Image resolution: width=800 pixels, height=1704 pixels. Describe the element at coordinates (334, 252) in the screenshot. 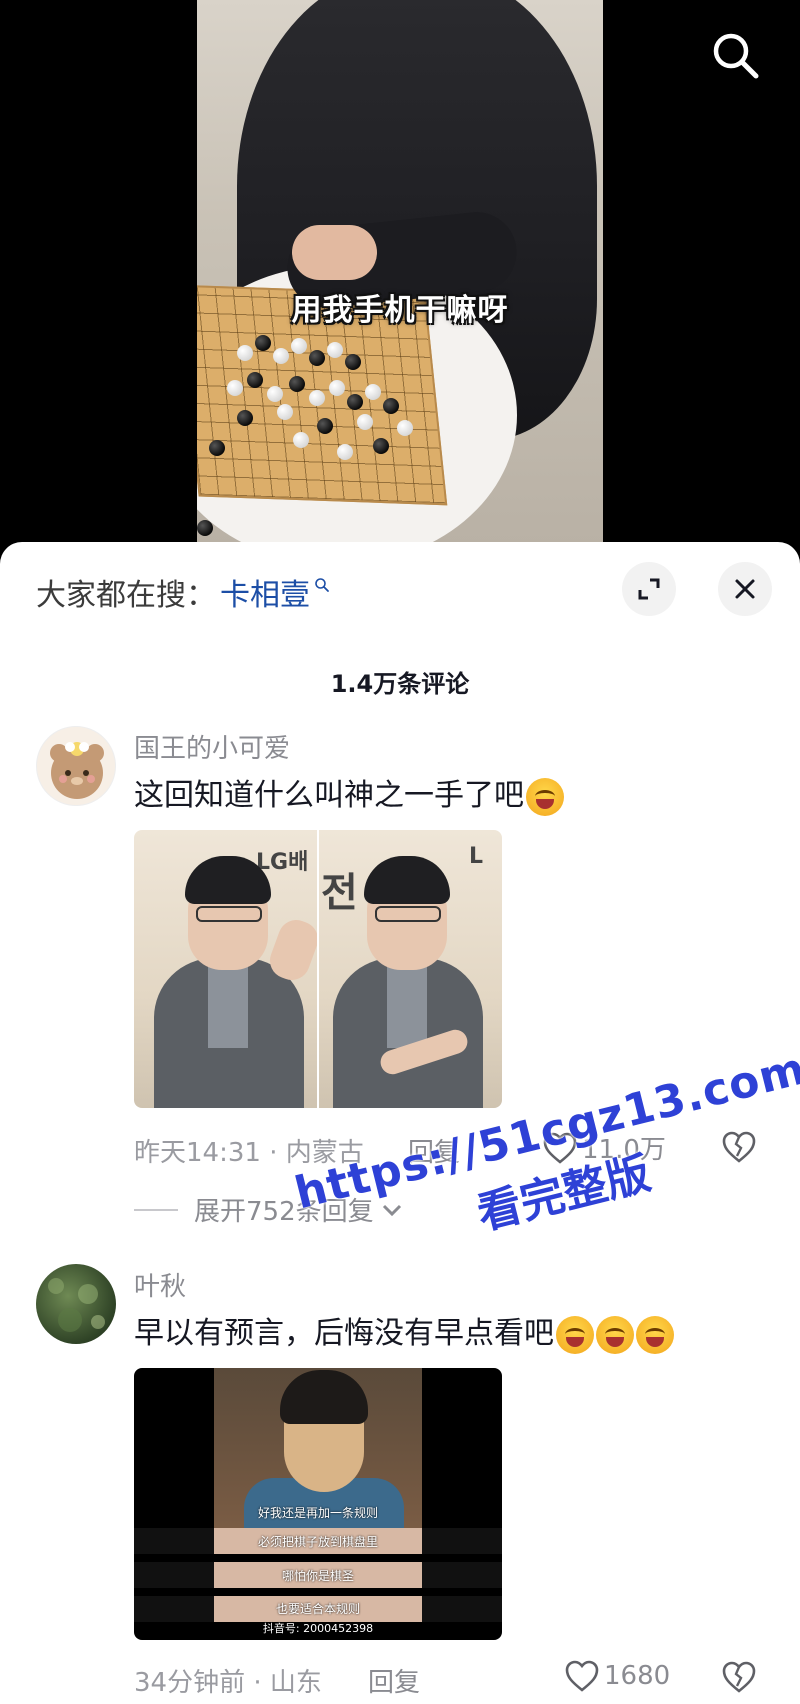

I see `hand` at that location.